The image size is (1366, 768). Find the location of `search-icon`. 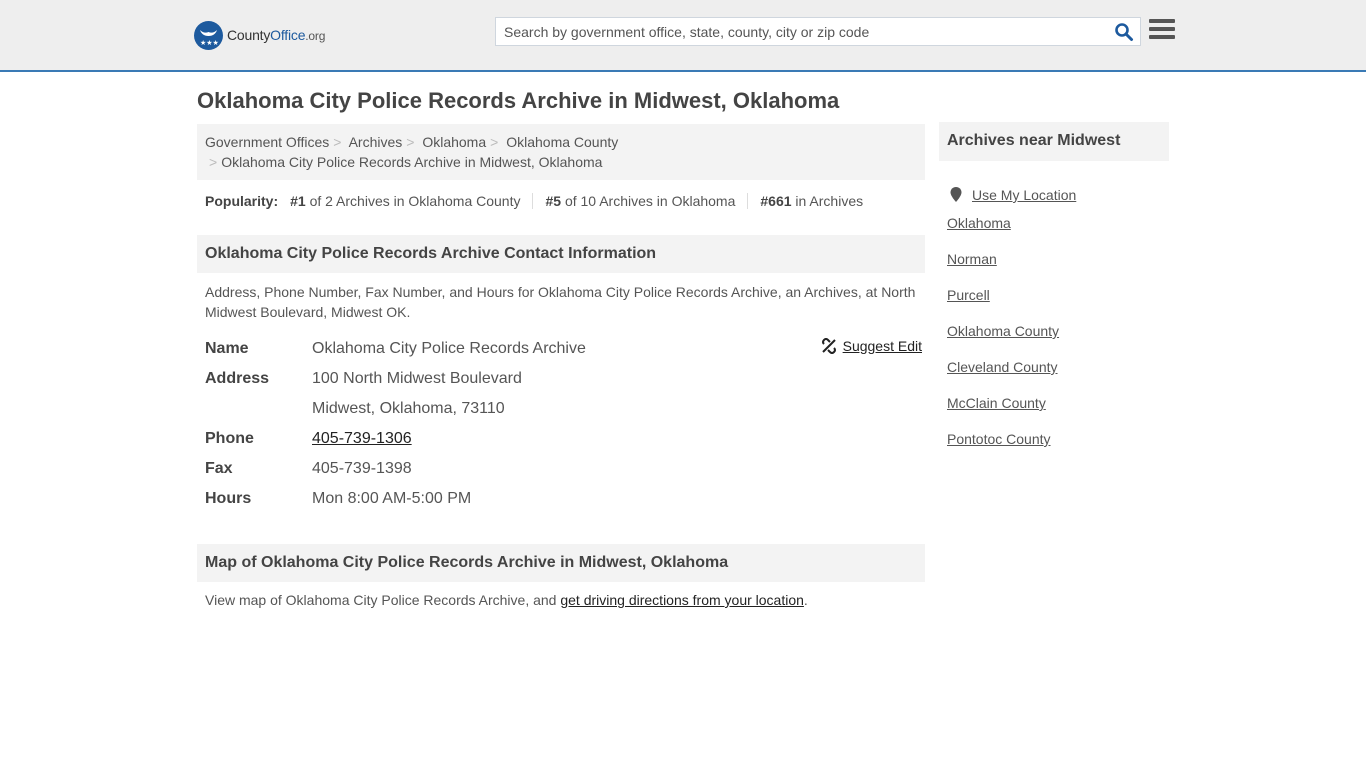

search-icon is located at coordinates (1124, 32).